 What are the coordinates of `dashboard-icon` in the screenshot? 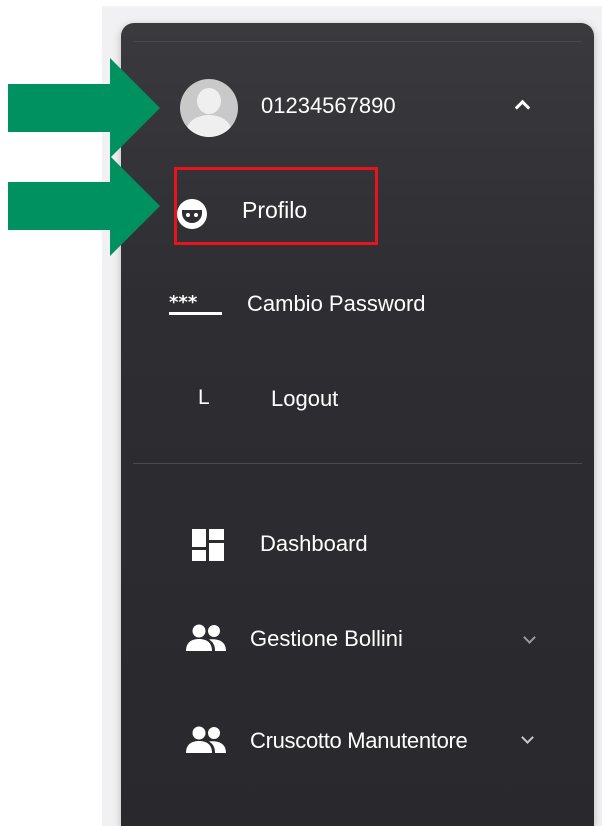 It's located at (208, 545).